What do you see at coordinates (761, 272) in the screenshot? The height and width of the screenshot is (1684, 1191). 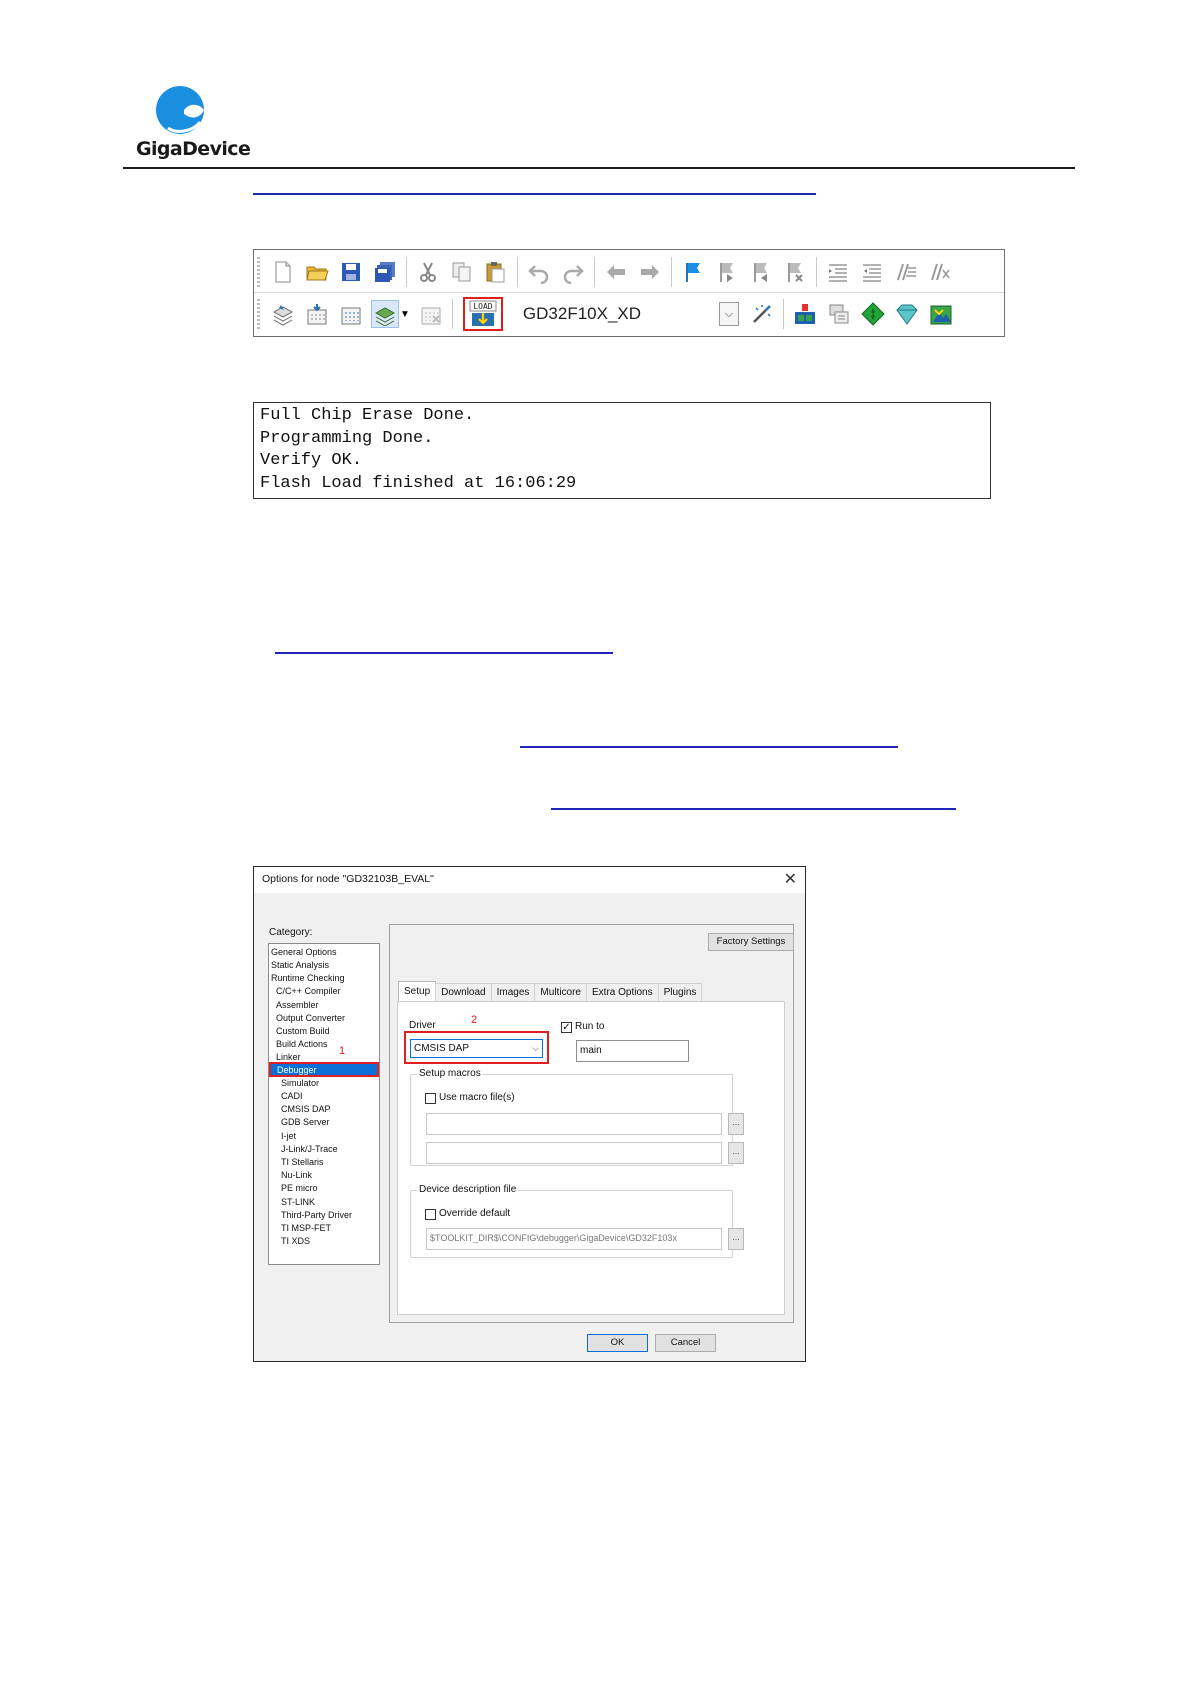 I see `bookmark-prev-icon` at bounding box center [761, 272].